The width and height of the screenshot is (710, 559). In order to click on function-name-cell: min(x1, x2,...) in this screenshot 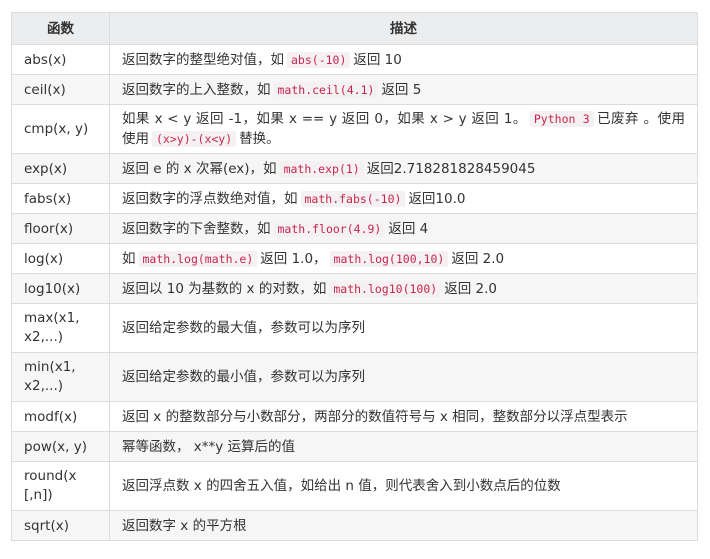, I will do `click(60, 377)`.